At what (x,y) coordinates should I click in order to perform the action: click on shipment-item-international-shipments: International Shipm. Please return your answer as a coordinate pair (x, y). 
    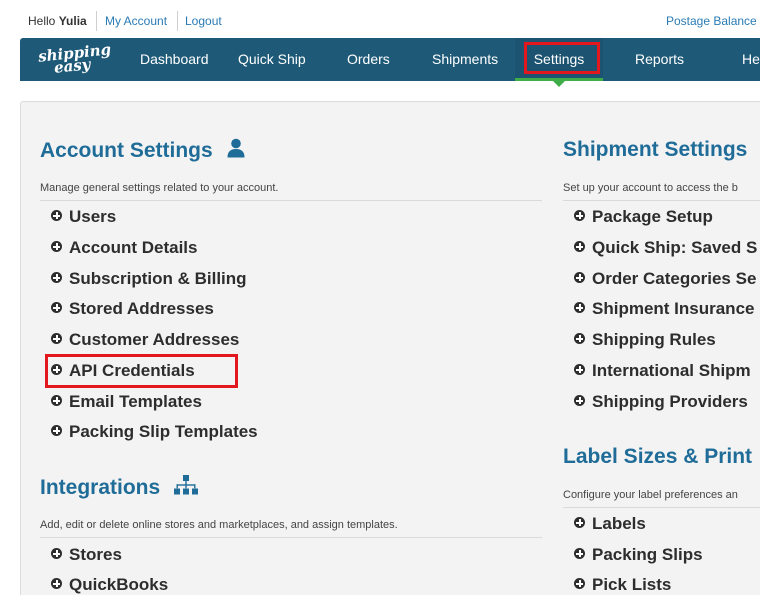
    Looking at the image, I should click on (662, 371).